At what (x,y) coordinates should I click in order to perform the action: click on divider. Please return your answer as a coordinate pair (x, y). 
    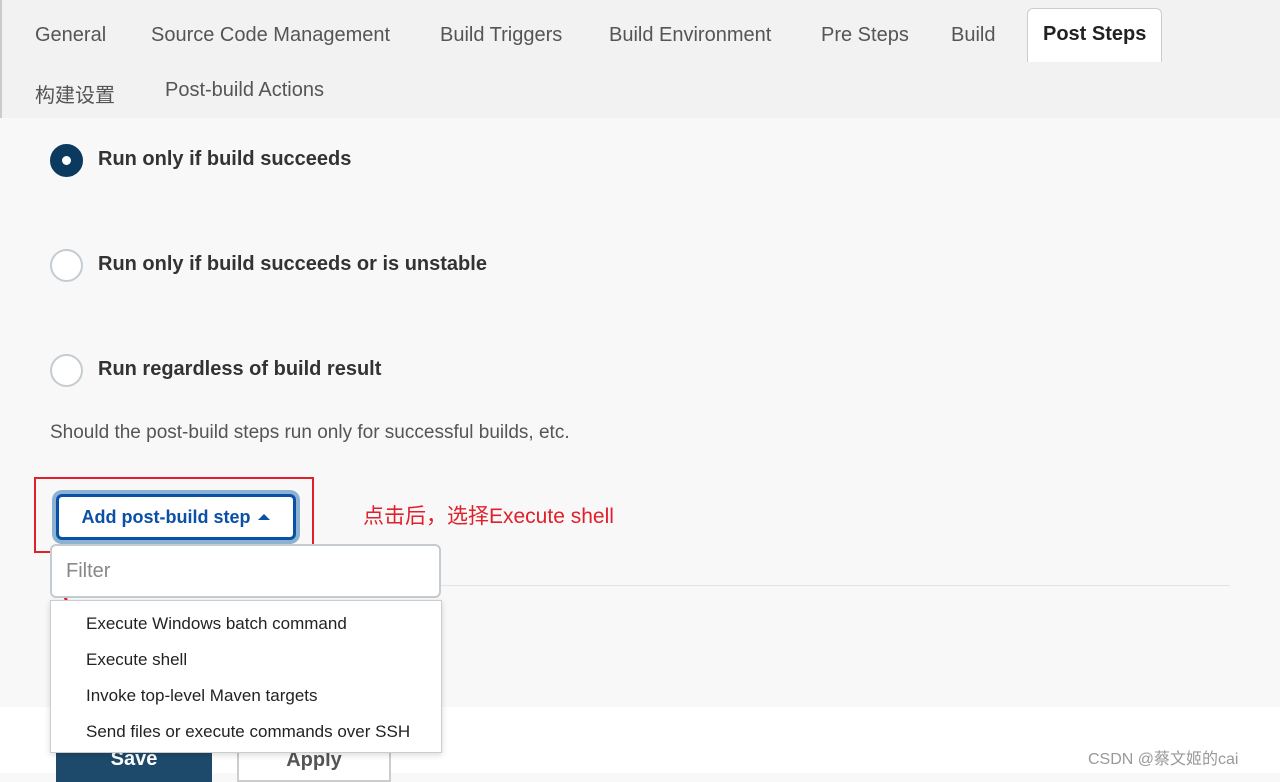
    Looking at the image, I should click on (835, 585).